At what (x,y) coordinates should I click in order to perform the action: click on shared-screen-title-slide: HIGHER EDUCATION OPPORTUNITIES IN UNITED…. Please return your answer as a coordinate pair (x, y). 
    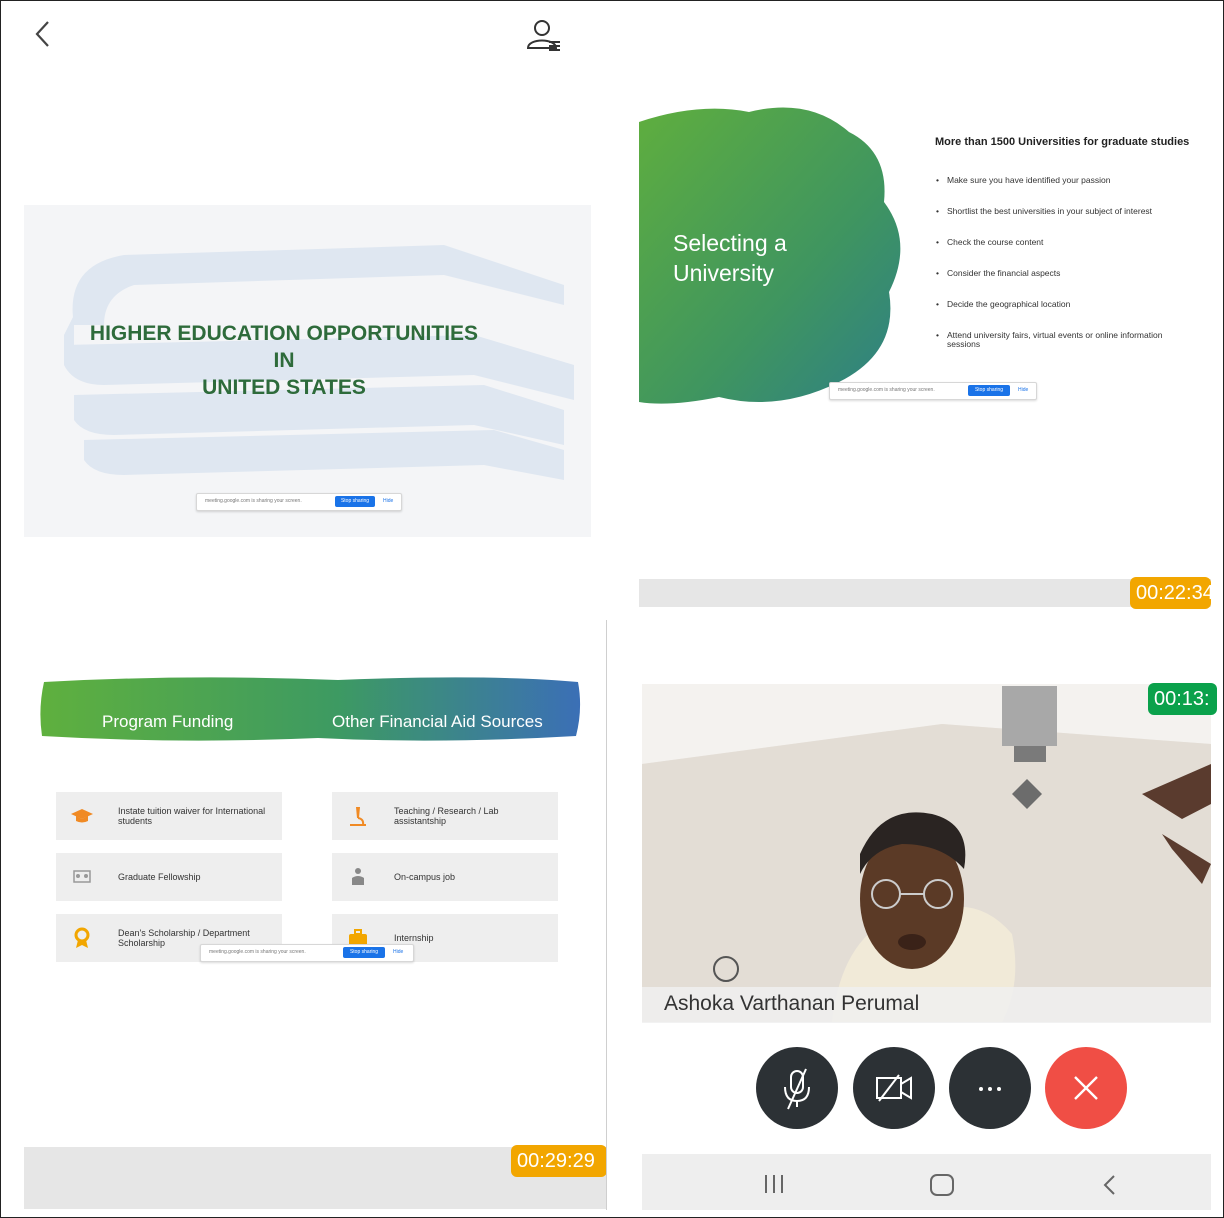
    Looking at the image, I should click on (307, 371).